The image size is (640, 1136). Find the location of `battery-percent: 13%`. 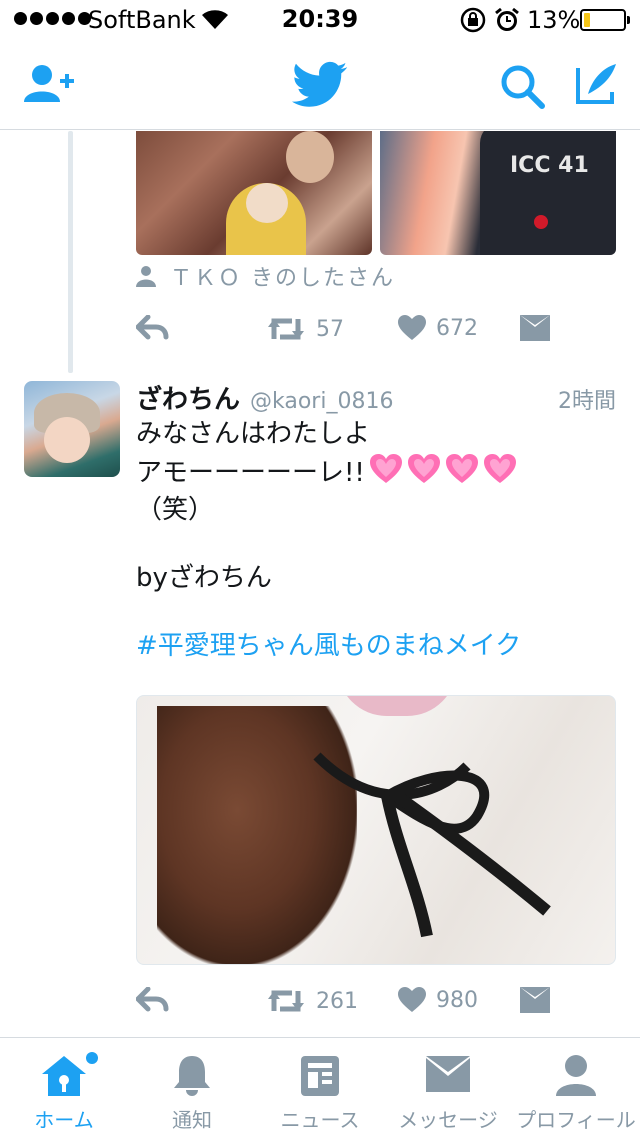

battery-percent: 13% is located at coordinates (554, 20).